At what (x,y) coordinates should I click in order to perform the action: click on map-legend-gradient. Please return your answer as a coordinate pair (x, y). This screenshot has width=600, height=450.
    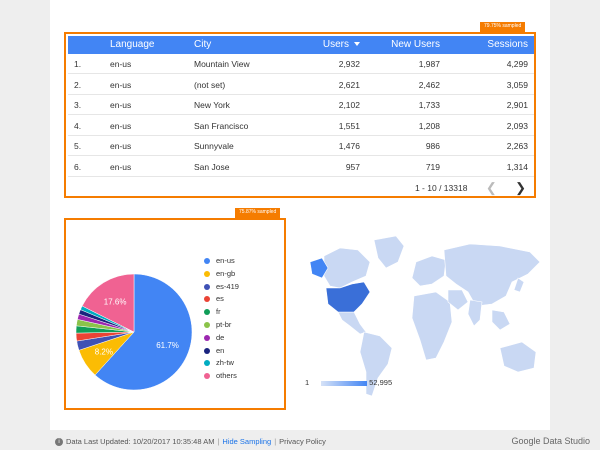
    Looking at the image, I should click on (344, 383).